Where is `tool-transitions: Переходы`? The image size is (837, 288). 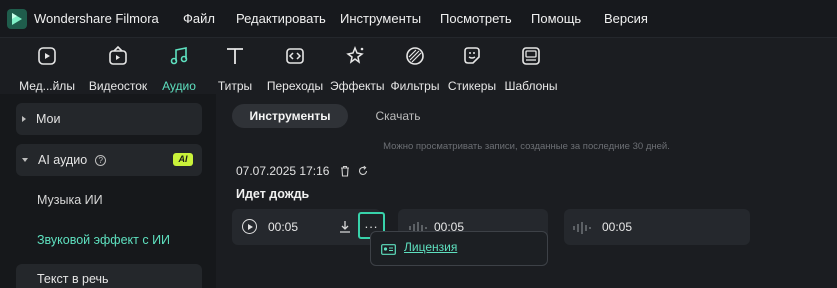
tool-transitions: Переходы is located at coordinates (295, 69).